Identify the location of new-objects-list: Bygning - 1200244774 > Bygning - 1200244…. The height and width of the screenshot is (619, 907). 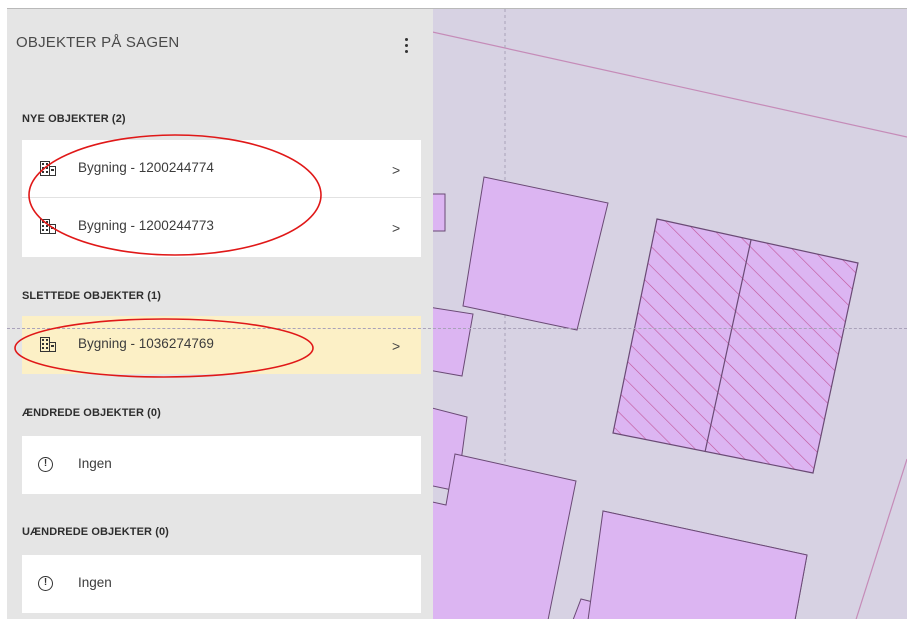
(221, 198).